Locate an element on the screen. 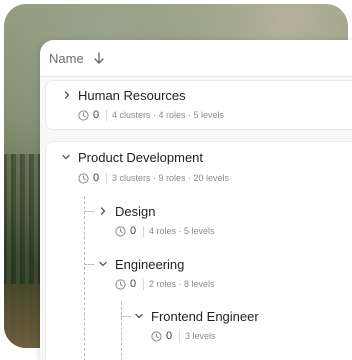 This screenshot has width=352, height=360. arrow-down-icon is located at coordinates (99, 58).